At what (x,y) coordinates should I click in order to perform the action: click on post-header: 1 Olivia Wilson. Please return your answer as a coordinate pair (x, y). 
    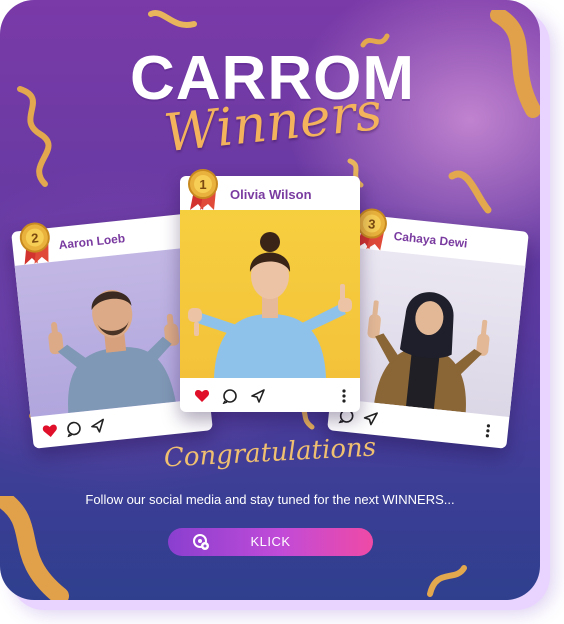
    Looking at the image, I should click on (270, 189).